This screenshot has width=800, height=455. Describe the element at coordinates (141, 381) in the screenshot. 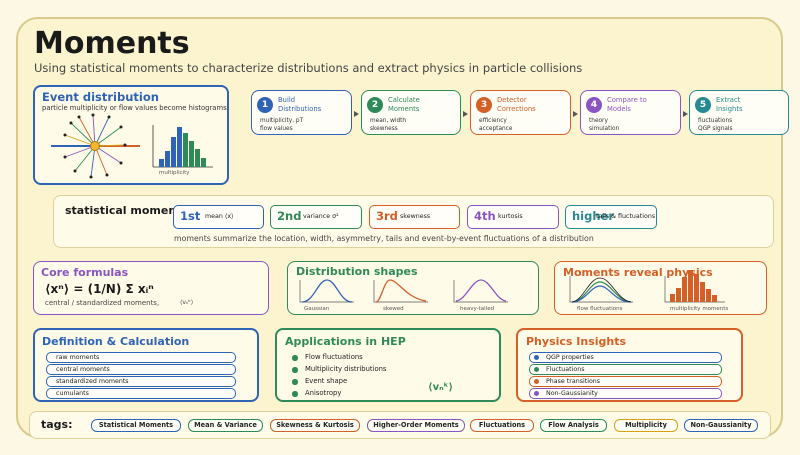

I see `definition-item: standardized moments` at that location.